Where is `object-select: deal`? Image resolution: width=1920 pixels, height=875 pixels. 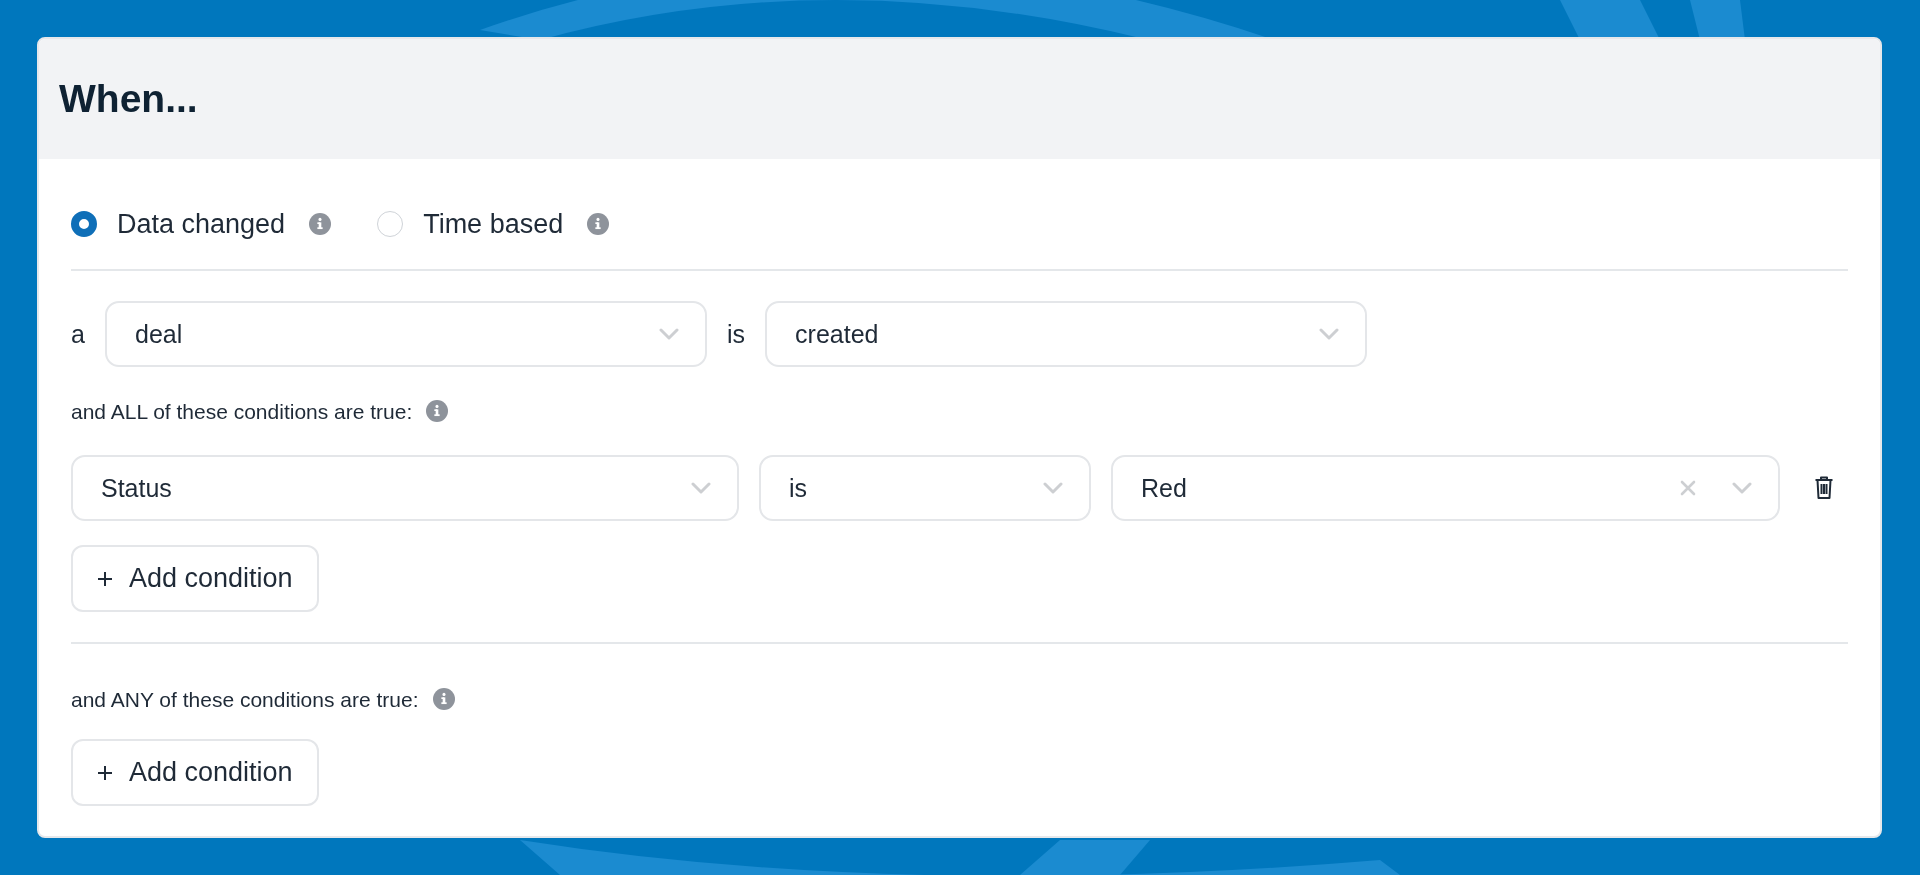 object-select: deal is located at coordinates (406, 334).